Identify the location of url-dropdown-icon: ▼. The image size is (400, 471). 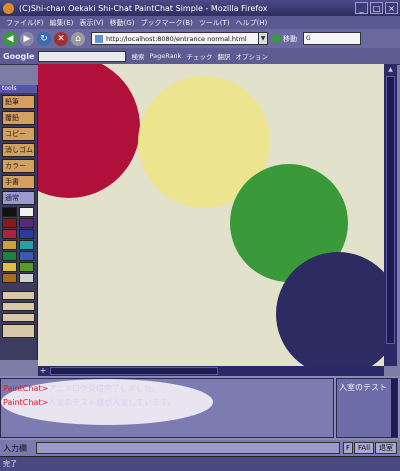
(263, 38).